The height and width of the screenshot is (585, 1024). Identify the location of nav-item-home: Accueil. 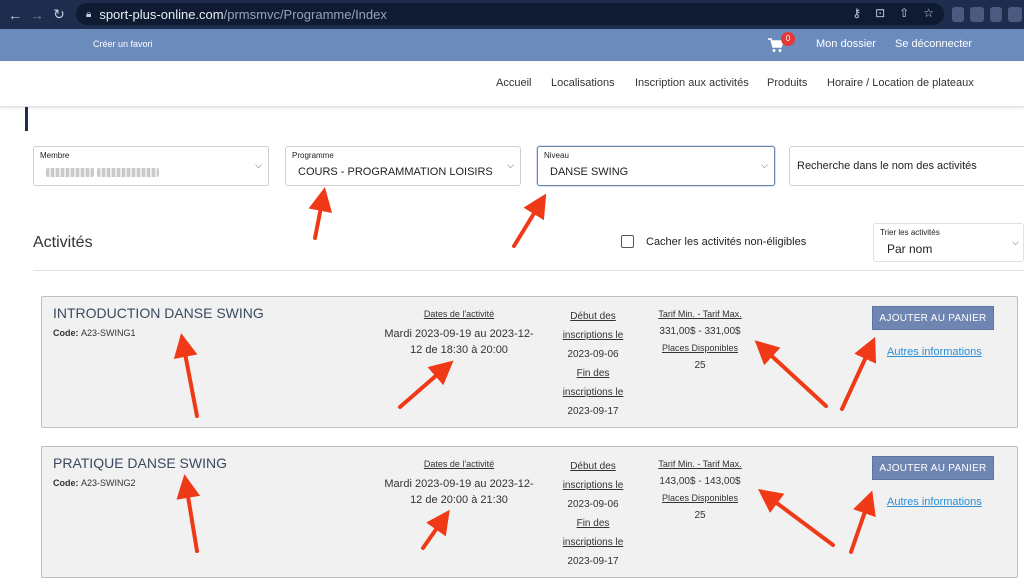
(513, 83).